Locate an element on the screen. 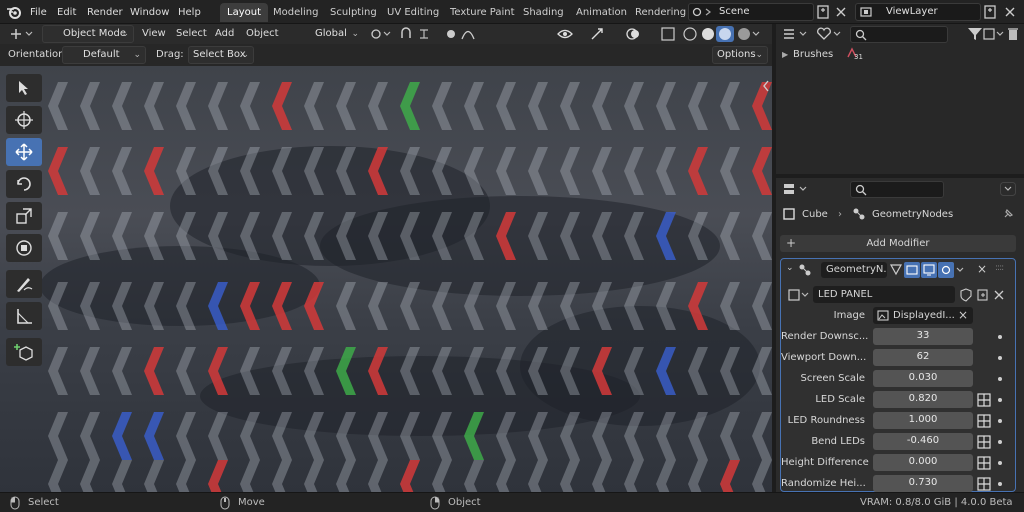 The height and width of the screenshot is (512, 1024). outliner-search-input is located at coordinates (899, 34).